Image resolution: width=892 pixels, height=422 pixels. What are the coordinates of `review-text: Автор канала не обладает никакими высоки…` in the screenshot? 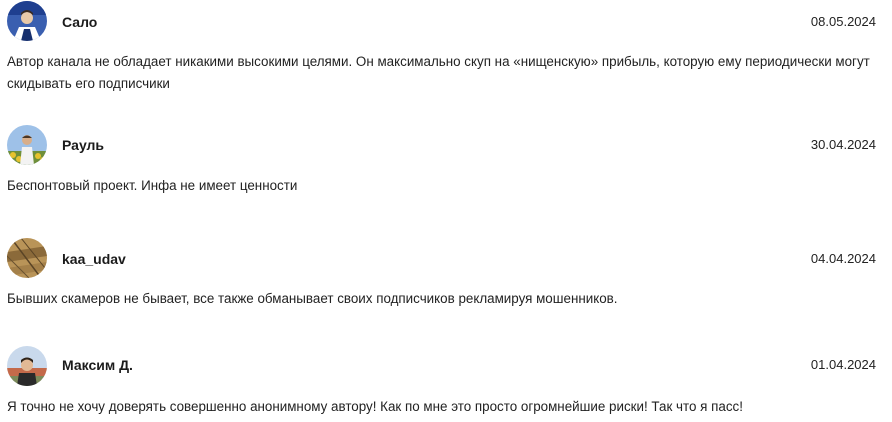 It's located at (438, 72).